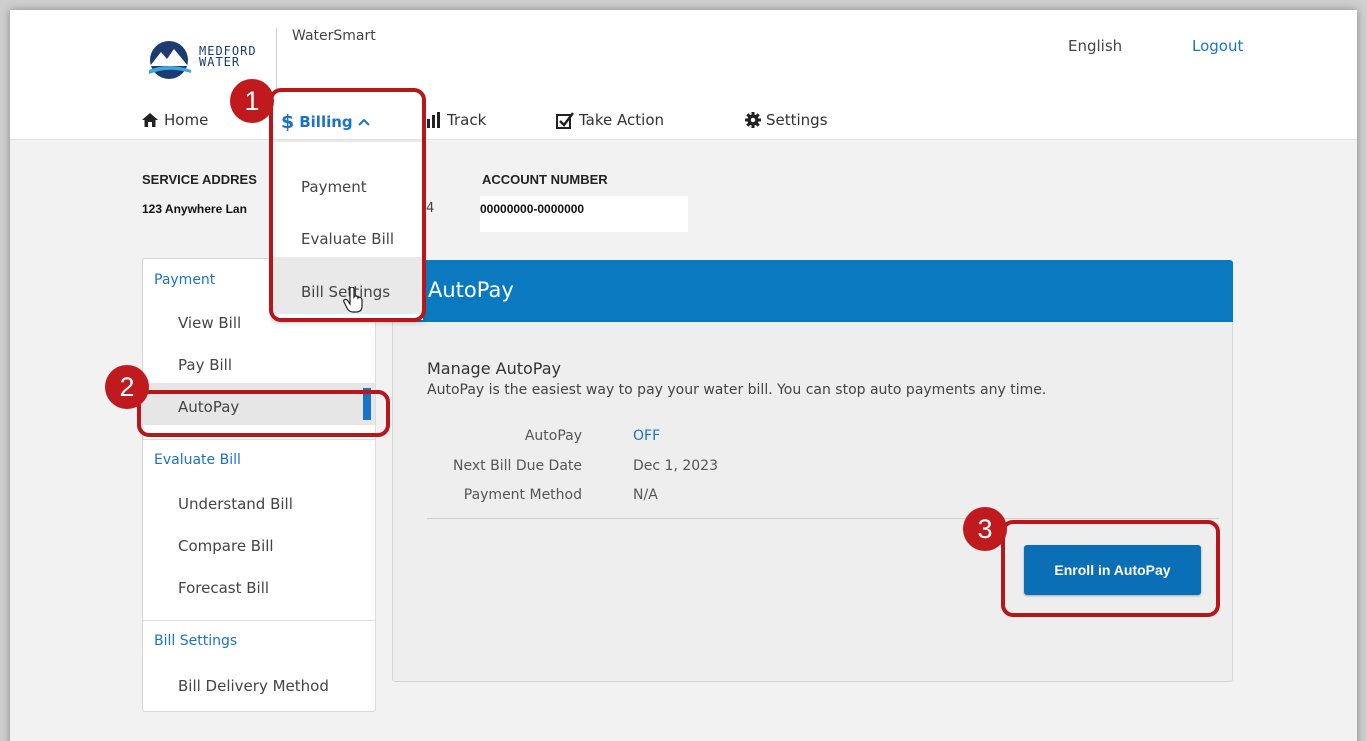 This screenshot has width=1367, height=741. I want to click on callout-badge-1: 1, so click(252, 101).